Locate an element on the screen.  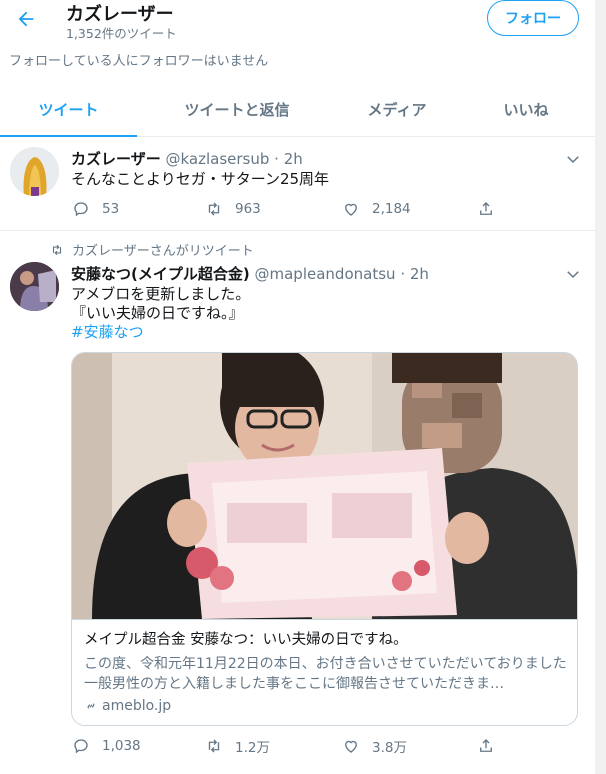
follow-note: フォローしている人にフォロワーはいません is located at coordinates (139, 61).